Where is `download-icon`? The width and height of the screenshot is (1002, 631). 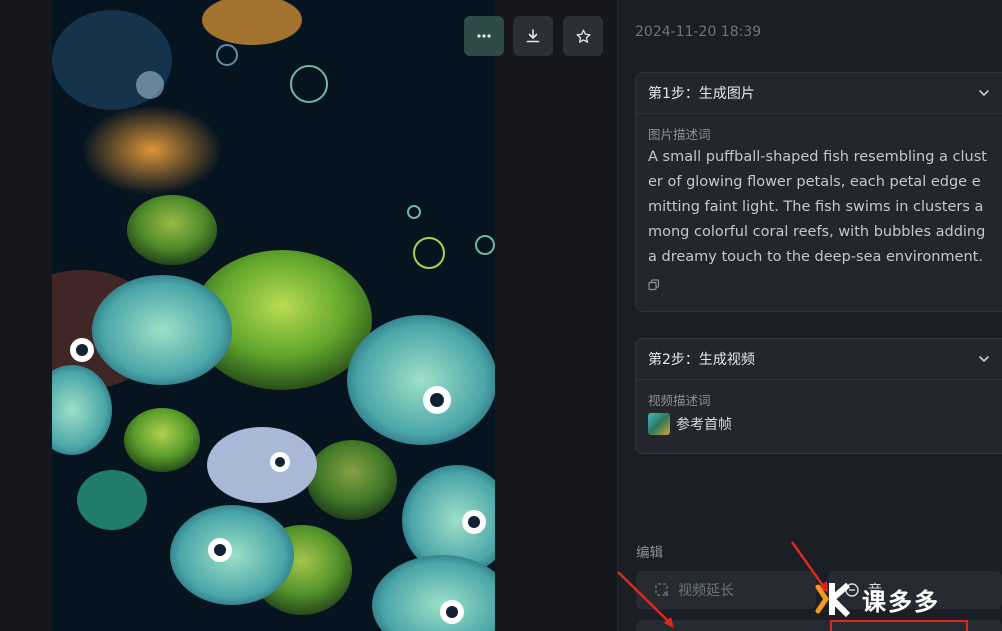 download-icon is located at coordinates (533, 36).